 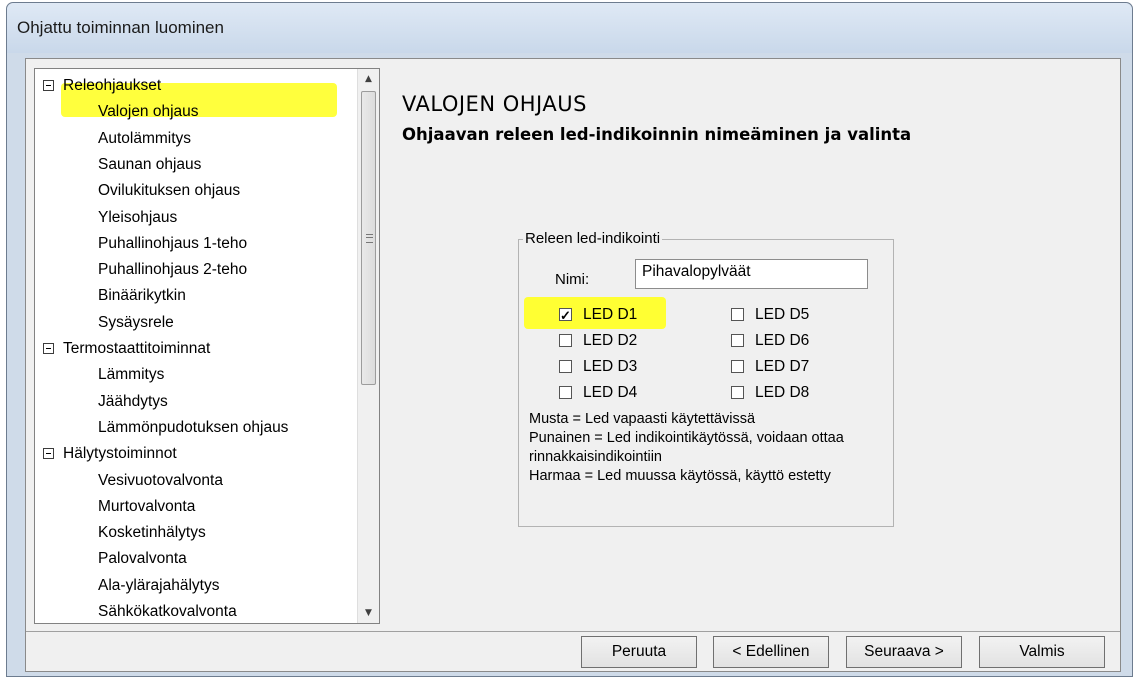 I want to click on tree-item-label: Sähkökatkovalvonta, so click(x=167, y=611).